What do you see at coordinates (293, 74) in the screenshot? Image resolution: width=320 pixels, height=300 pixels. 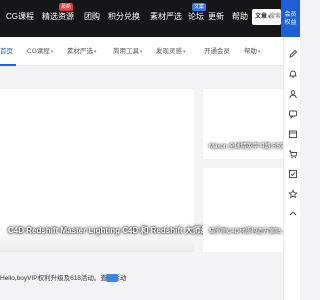 I see `bell-icon` at bounding box center [293, 74].